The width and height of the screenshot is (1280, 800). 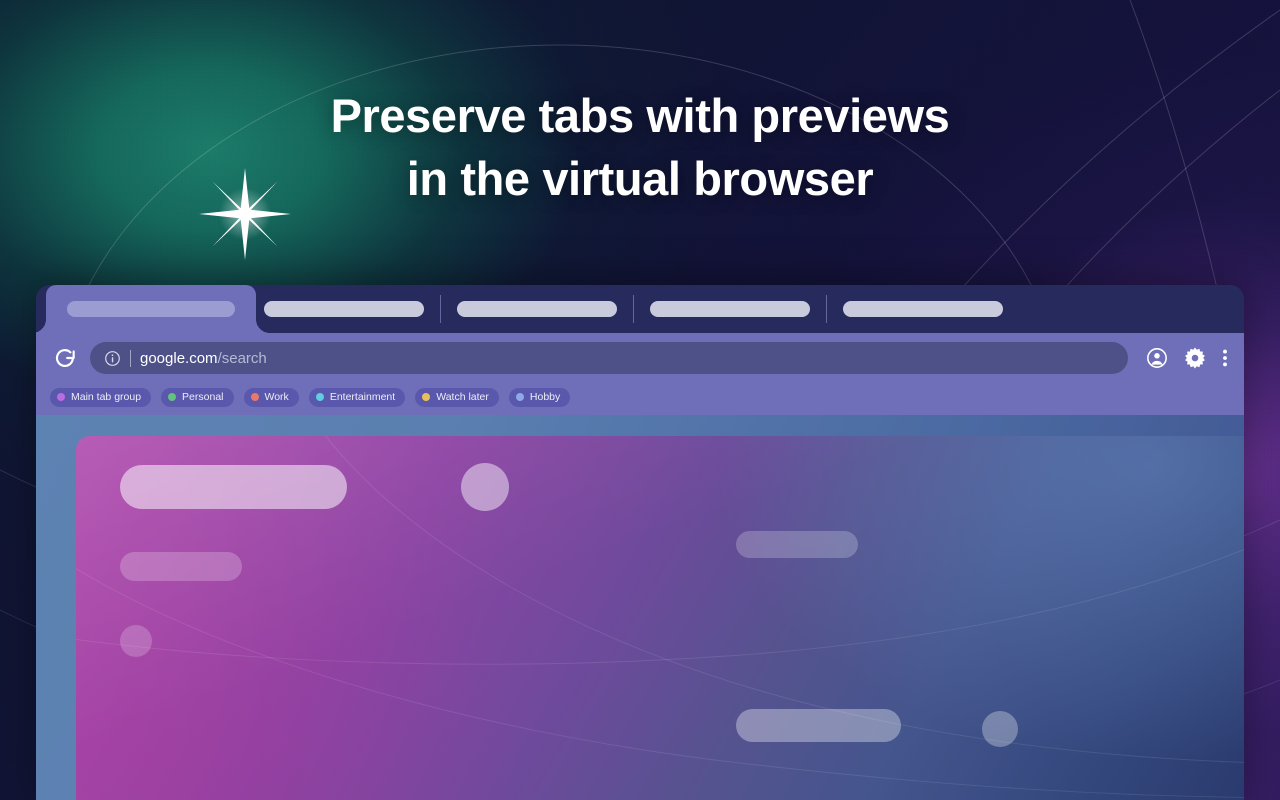 What do you see at coordinates (462, 397) in the screenshot?
I see `tab-group-label: Watch later` at bounding box center [462, 397].